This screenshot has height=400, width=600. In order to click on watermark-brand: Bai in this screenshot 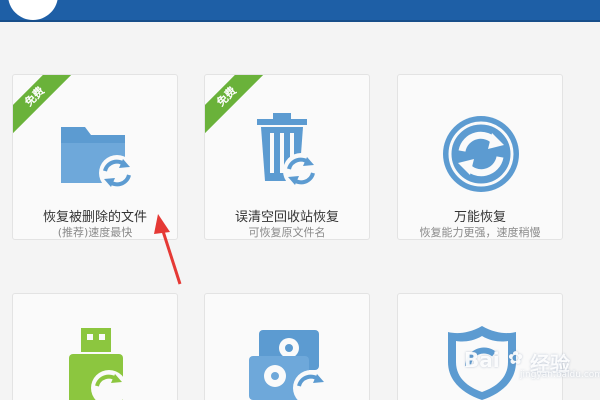, I will do `click(482, 360)`.